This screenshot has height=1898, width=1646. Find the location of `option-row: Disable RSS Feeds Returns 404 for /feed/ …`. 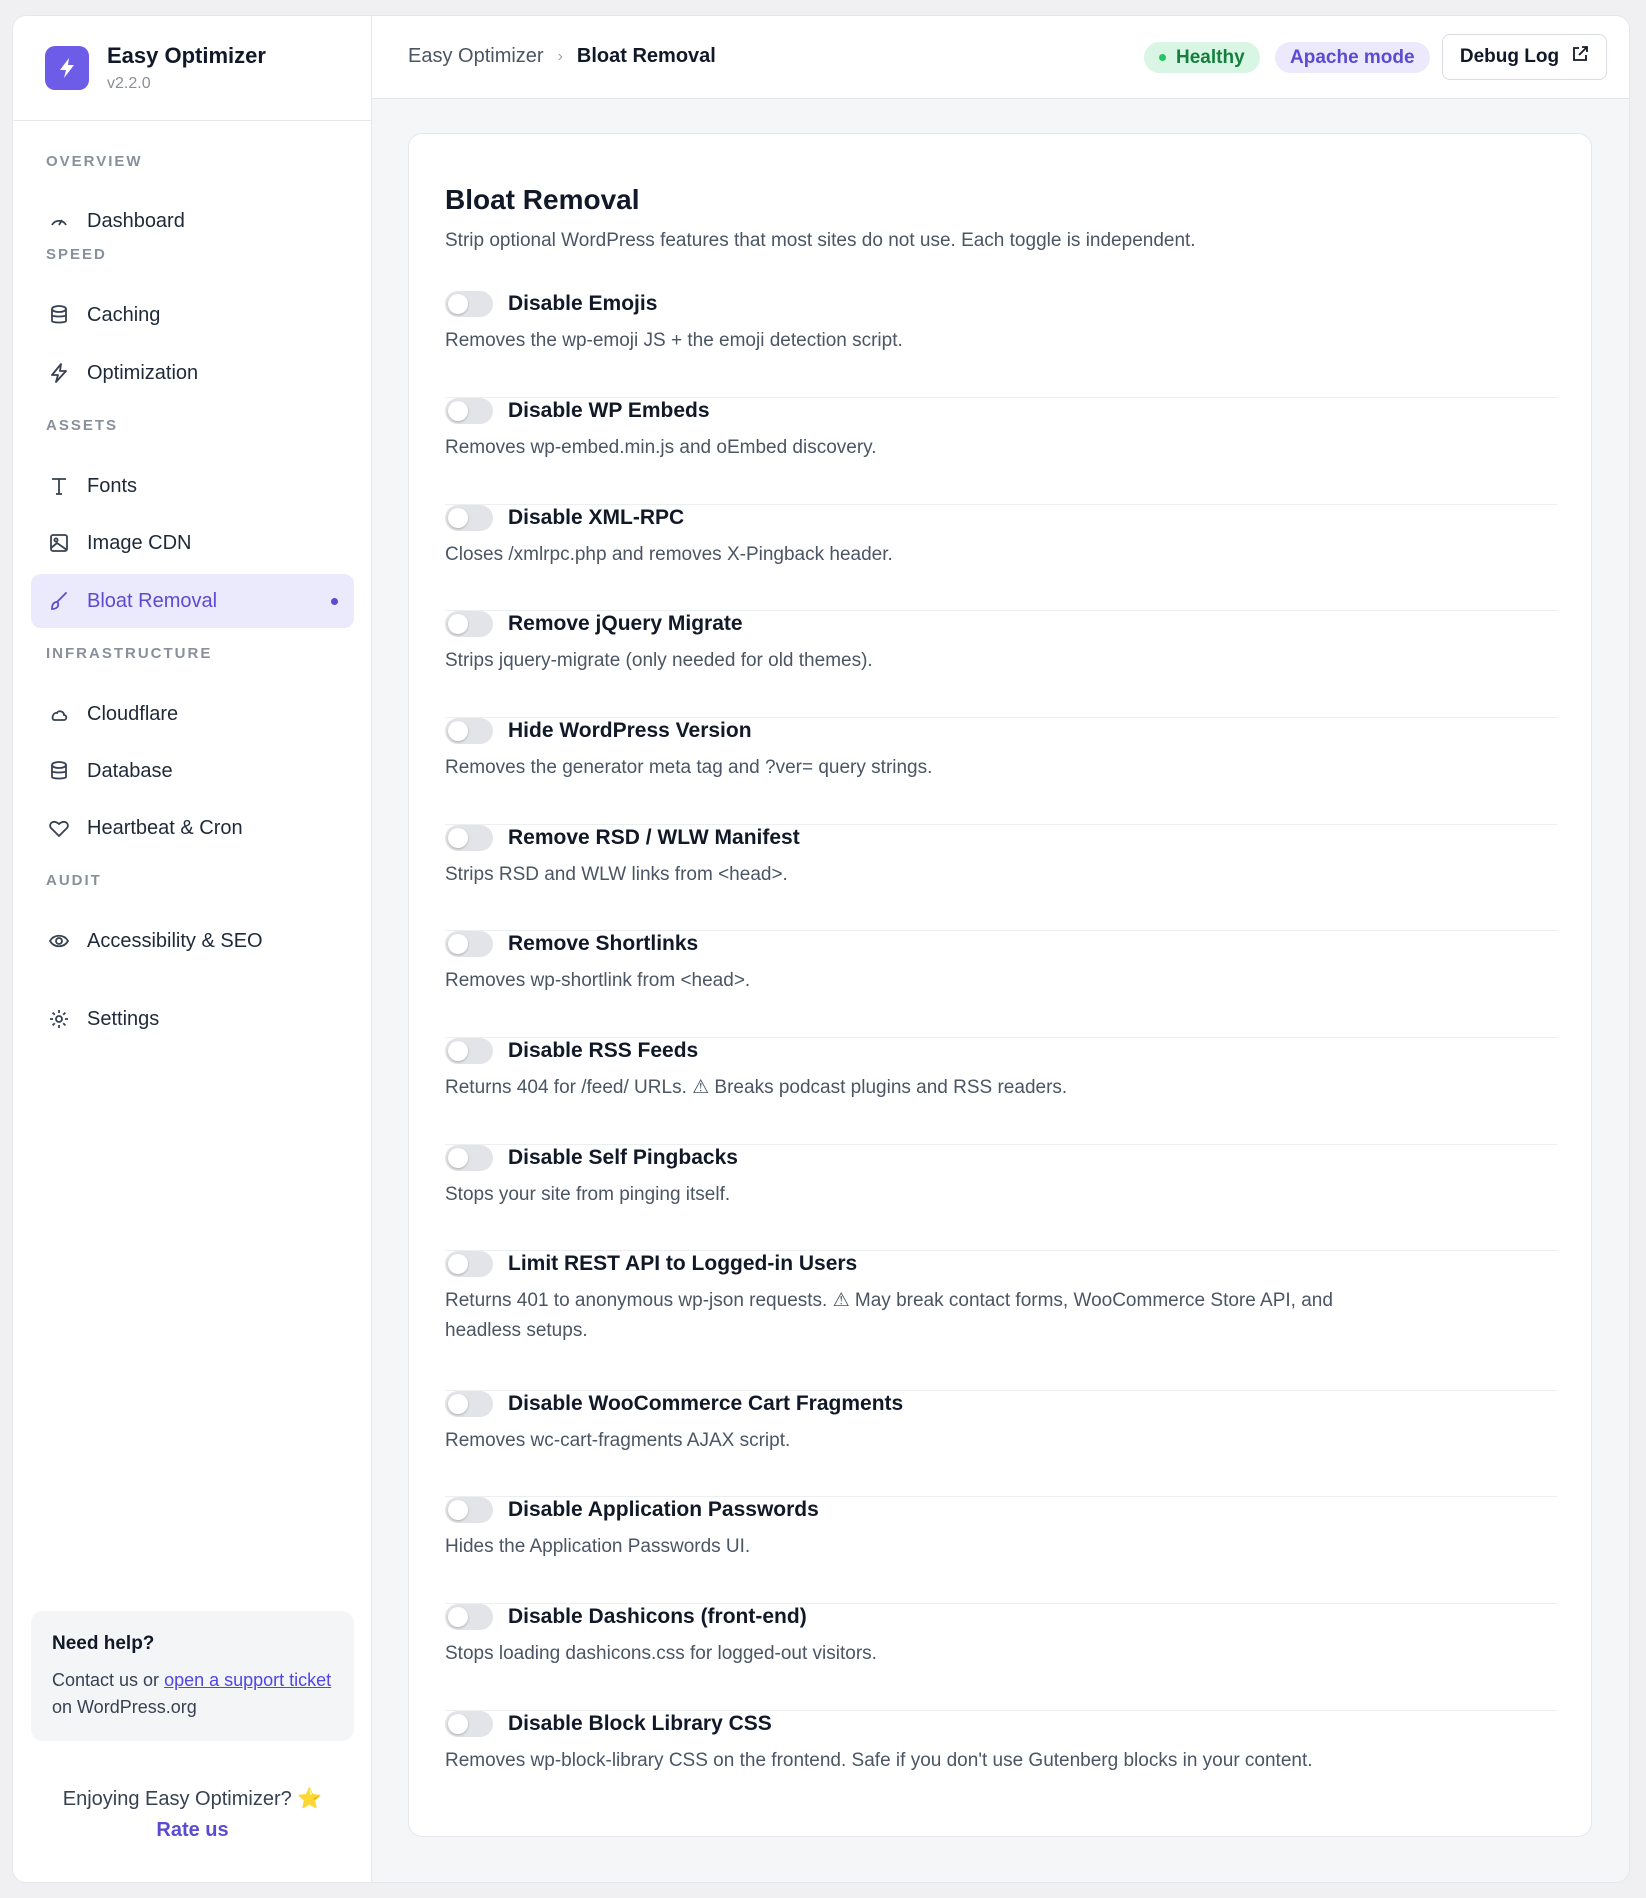

option-row: Disable RSS Feeds Returns 404 for /feed/ … is located at coordinates (1001, 1091).